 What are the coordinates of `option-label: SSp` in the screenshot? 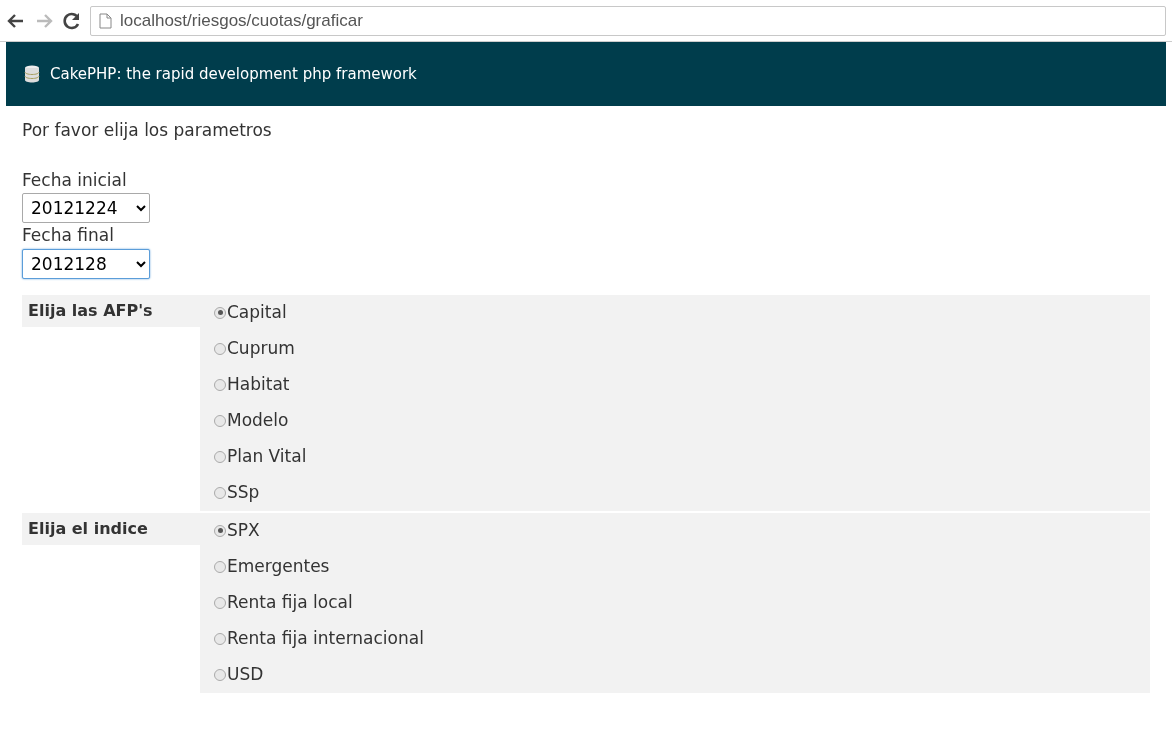 It's located at (243, 492).